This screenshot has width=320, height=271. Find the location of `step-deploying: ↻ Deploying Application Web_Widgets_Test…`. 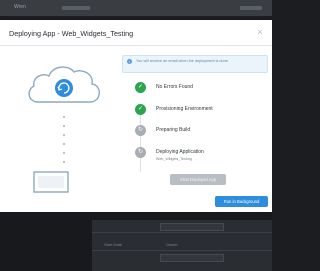

step-deploying: ↻ Deploying Application Web_Widgets_Test… is located at coordinates (200, 154).